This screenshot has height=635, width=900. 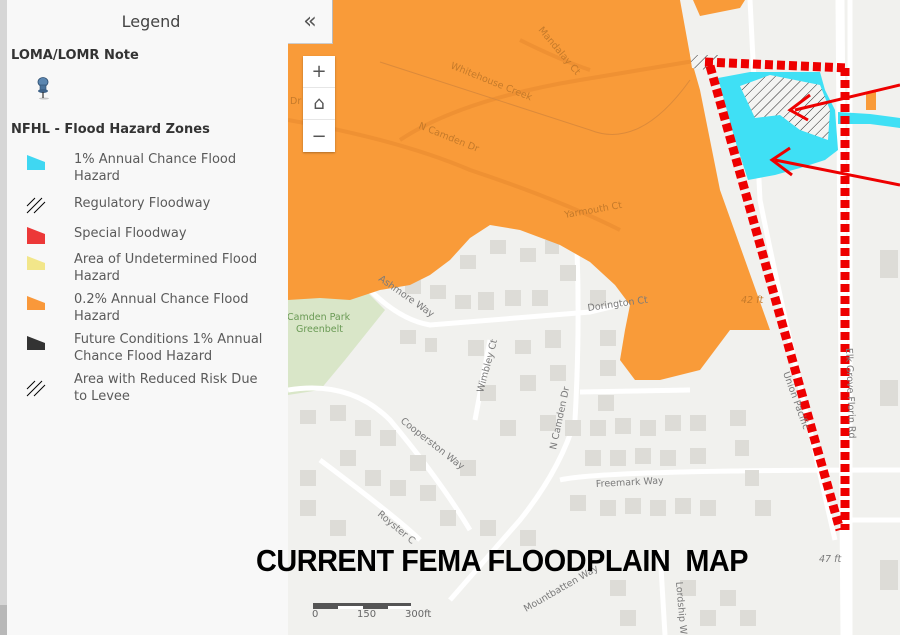 What do you see at coordinates (36, 263) in the screenshot?
I see `undetermined-swatch-icon` at bounding box center [36, 263].